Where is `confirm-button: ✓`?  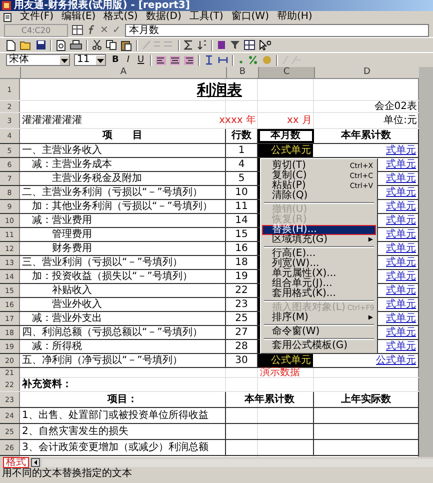 confirm-button: ✓ is located at coordinates (116, 30).